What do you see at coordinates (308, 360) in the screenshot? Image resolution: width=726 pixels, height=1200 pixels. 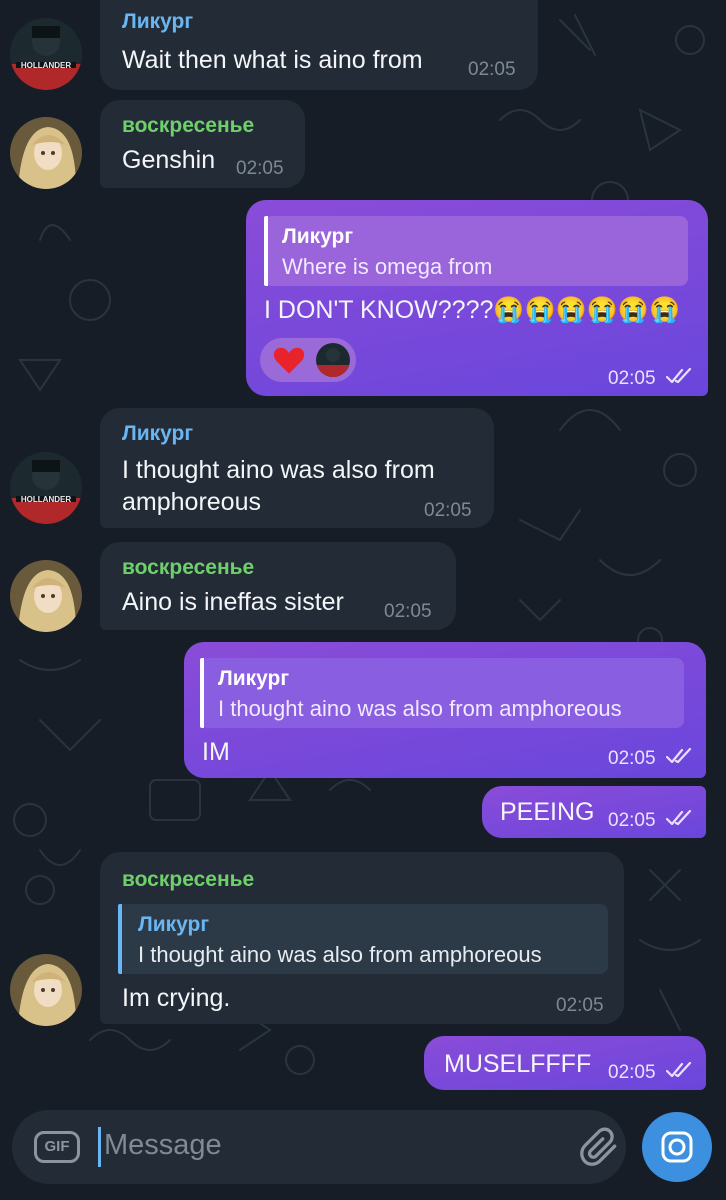 I see `reactions` at bounding box center [308, 360].